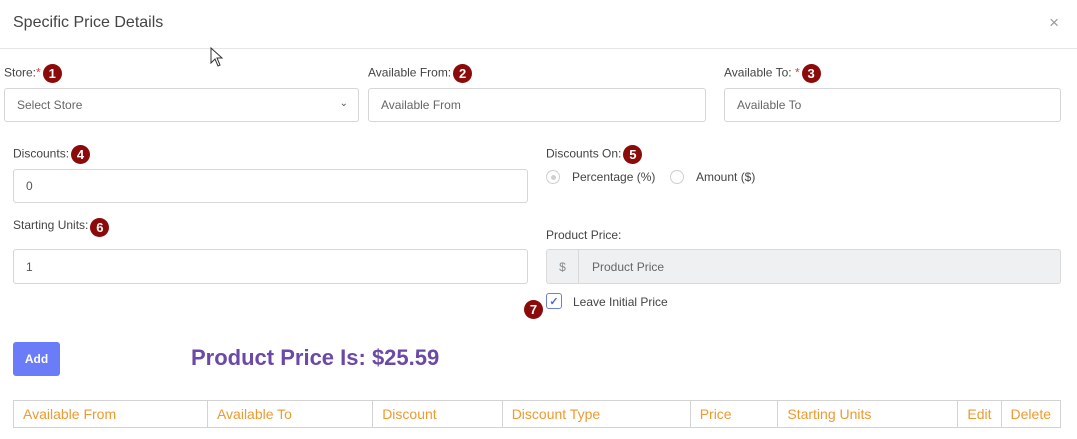 This screenshot has width=1077, height=439. What do you see at coordinates (437, 414) in the screenshot?
I see `col-discount: Discount` at bounding box center [437, 414].